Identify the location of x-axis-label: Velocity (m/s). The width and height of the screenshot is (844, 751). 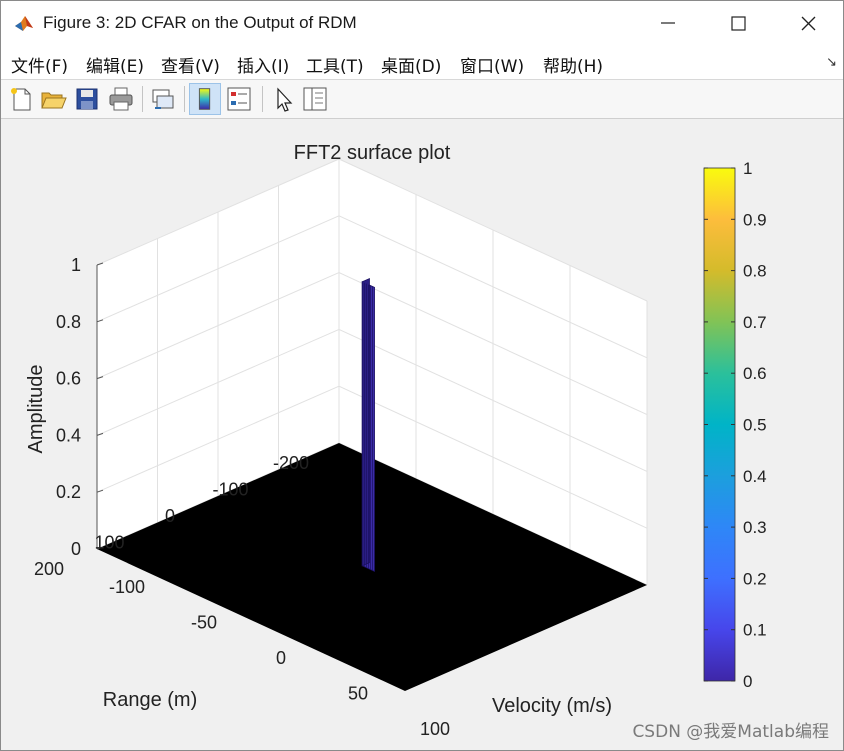
(552, 706).